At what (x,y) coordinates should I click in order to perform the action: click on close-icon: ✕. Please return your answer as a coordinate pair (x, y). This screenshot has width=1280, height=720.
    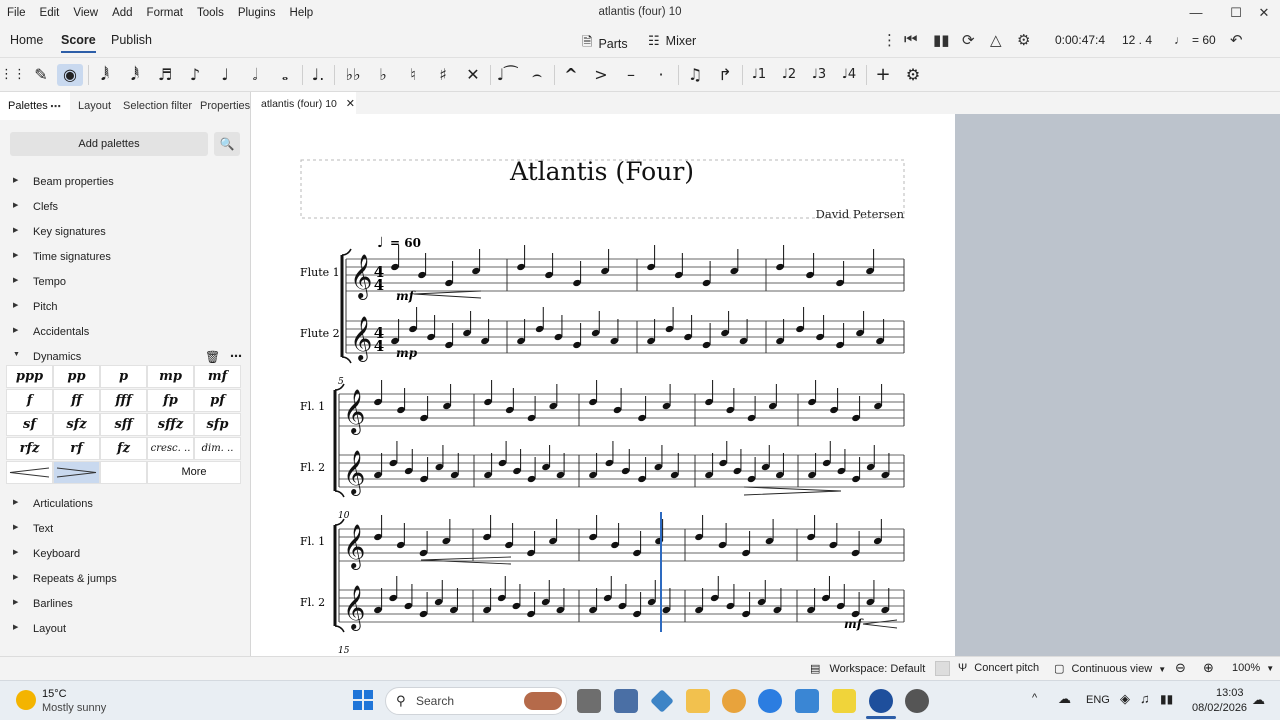
    Looking at the image, I should click on (1262, 13).